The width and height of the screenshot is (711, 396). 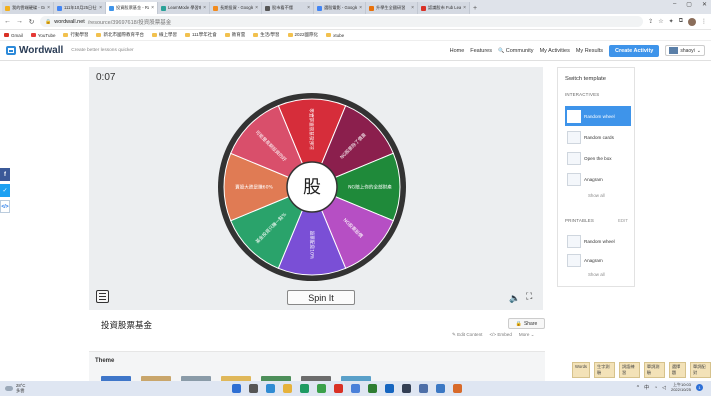 What do you see at coordinates (80, 8) in the screenshot?
I see `browser-tab: 111年10月25日社會 ×` at bounding box center [80, 8].